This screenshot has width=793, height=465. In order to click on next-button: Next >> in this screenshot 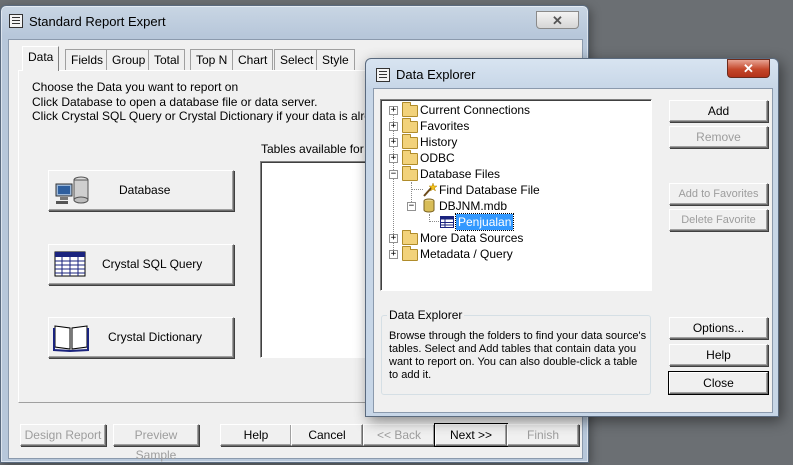, I will do `click(471, 435)`.